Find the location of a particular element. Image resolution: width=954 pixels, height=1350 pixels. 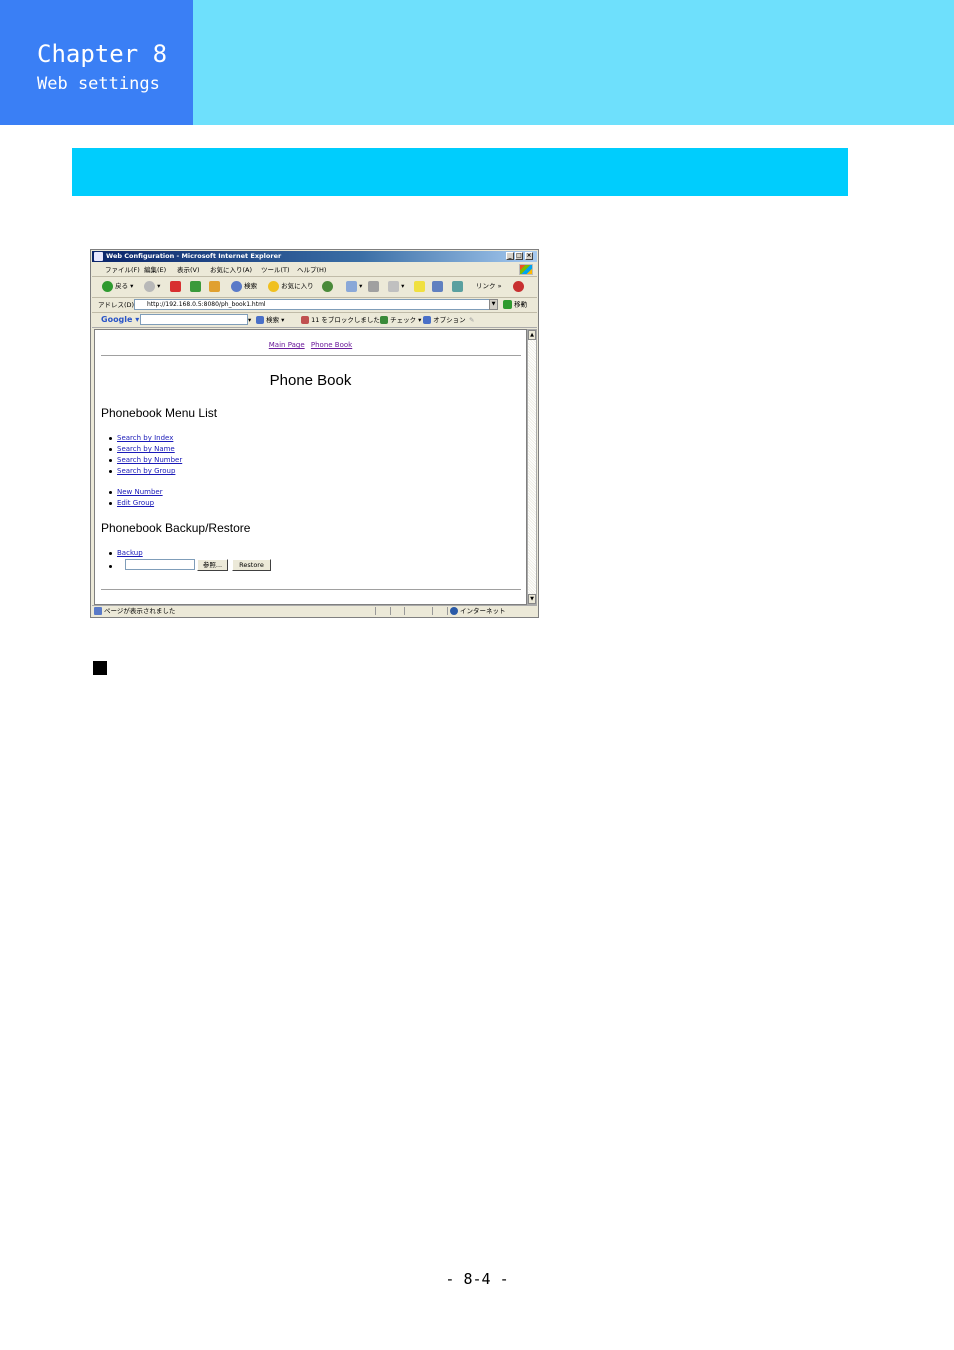

ie-app-icon is located at coordinates (98, 256).